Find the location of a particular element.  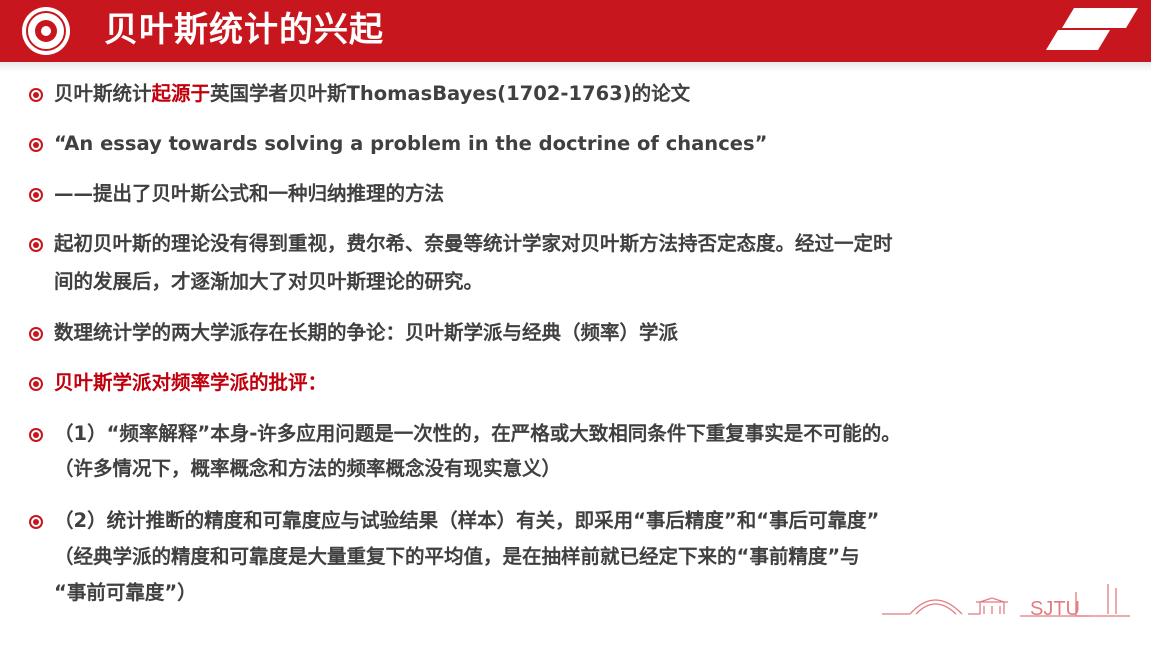

title-bar-shadow is located at coordinates (575, 67).